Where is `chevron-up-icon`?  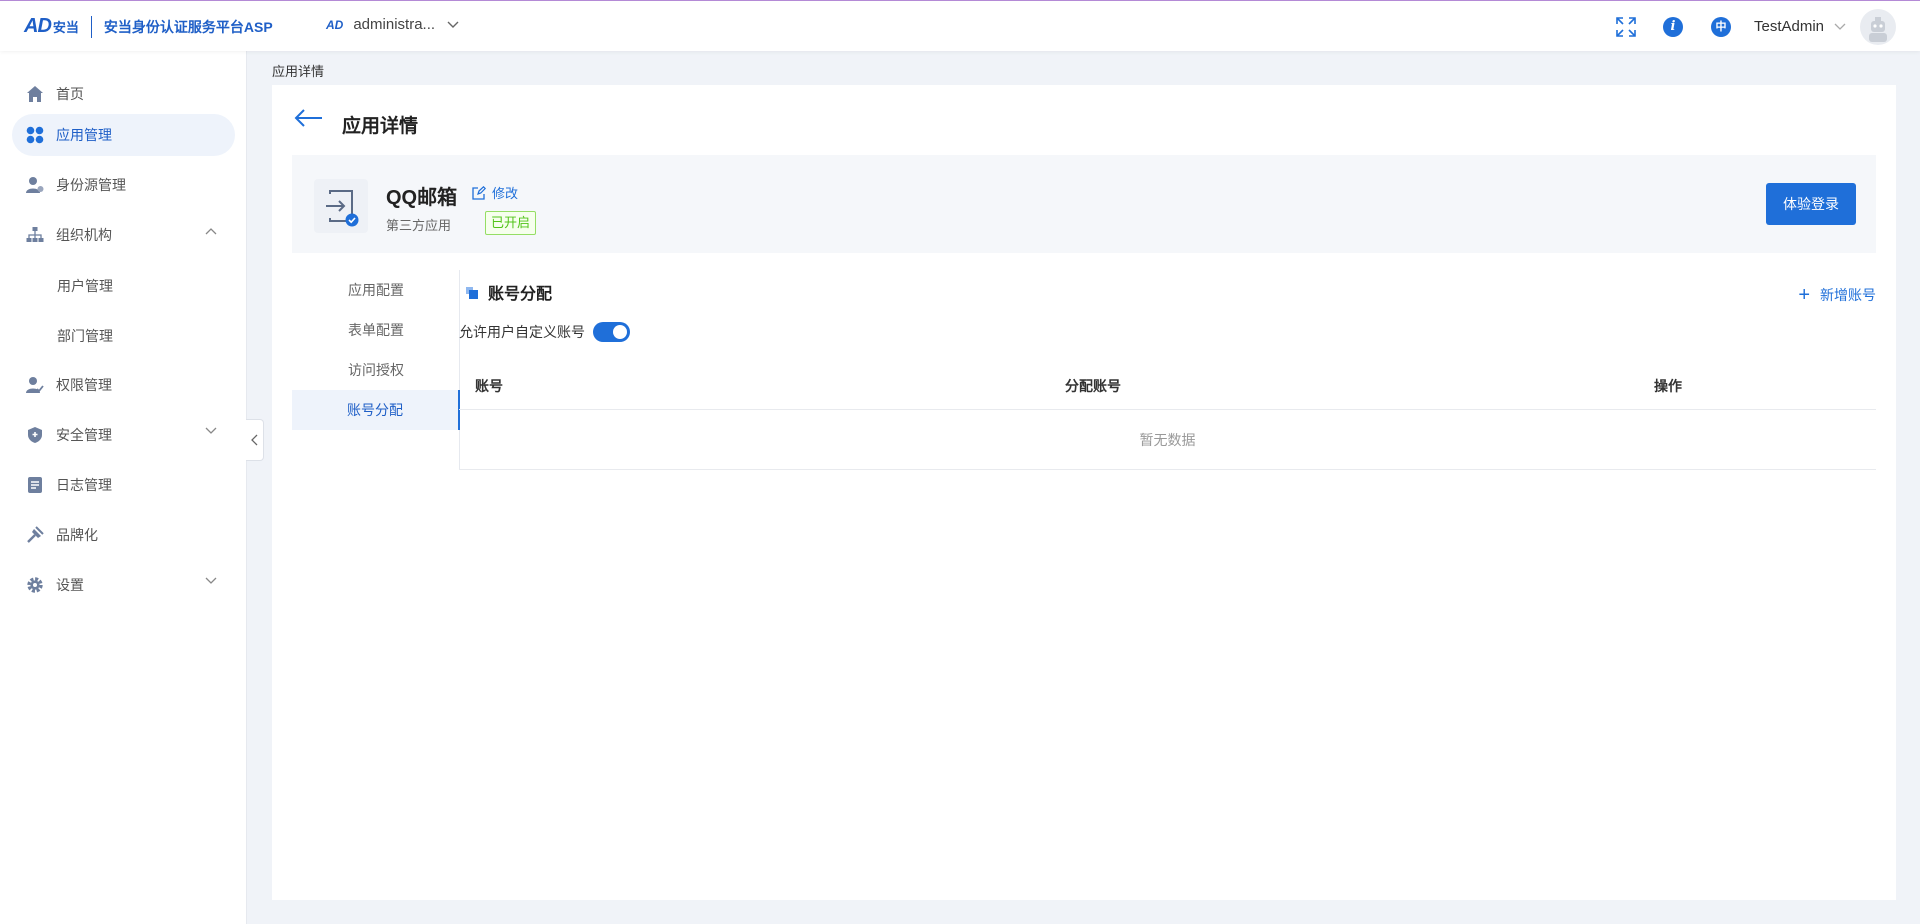 chevron-up-icon is located at coordinates (211, 231).